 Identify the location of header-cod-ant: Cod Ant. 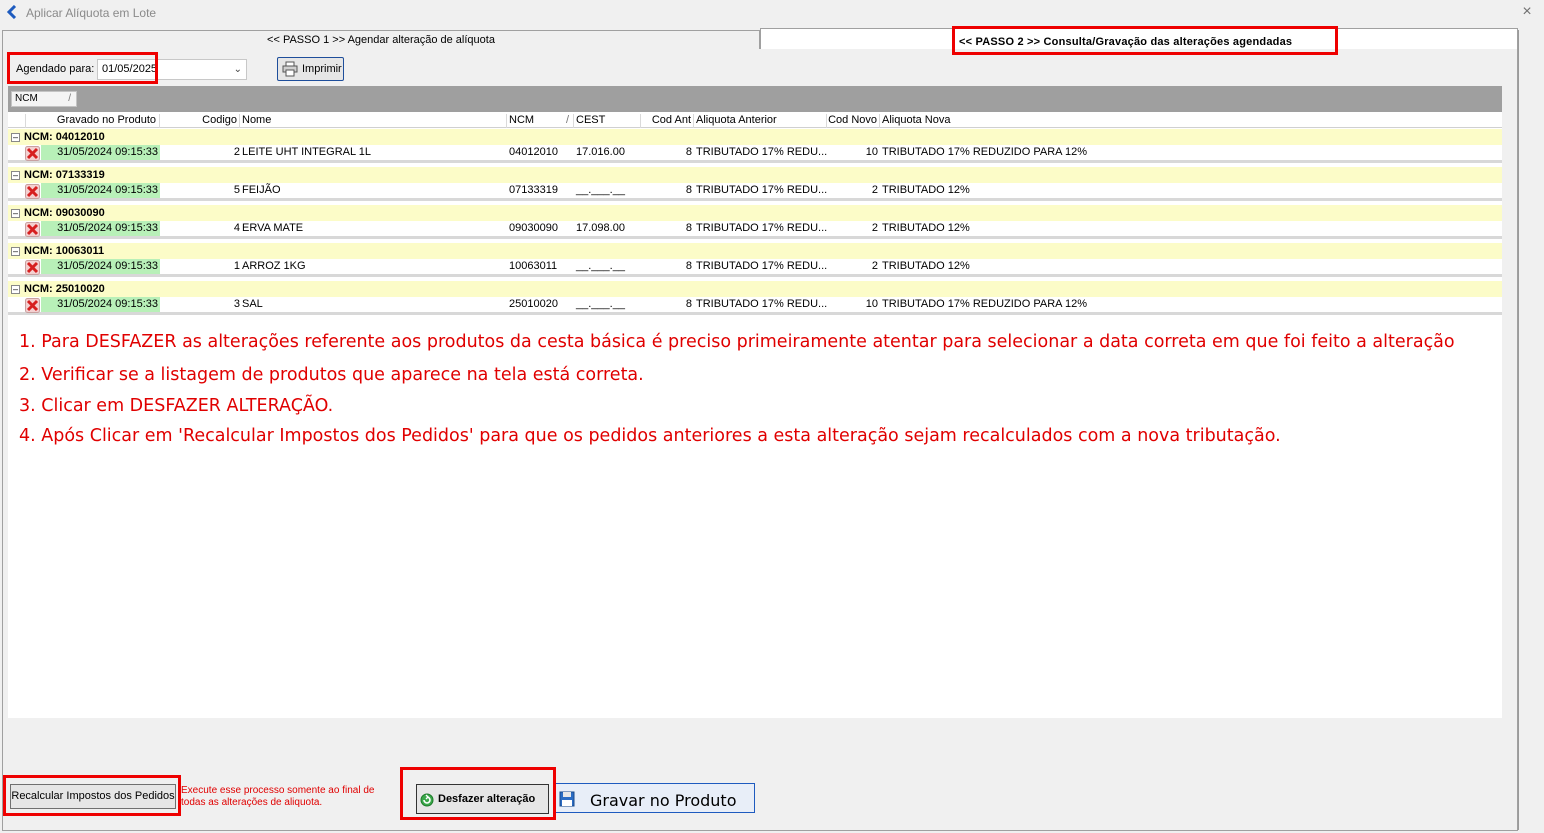
(667, 121).